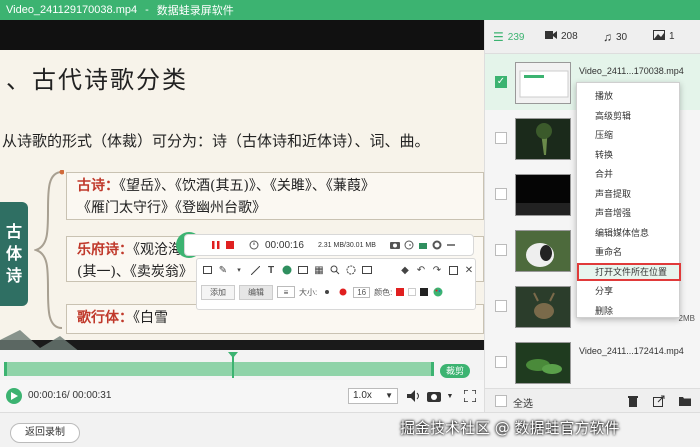  What do you see at coordinates (629, 174) in the screenshot?
I see `context-menu-item: 合并` at bounding box center [629, 174].